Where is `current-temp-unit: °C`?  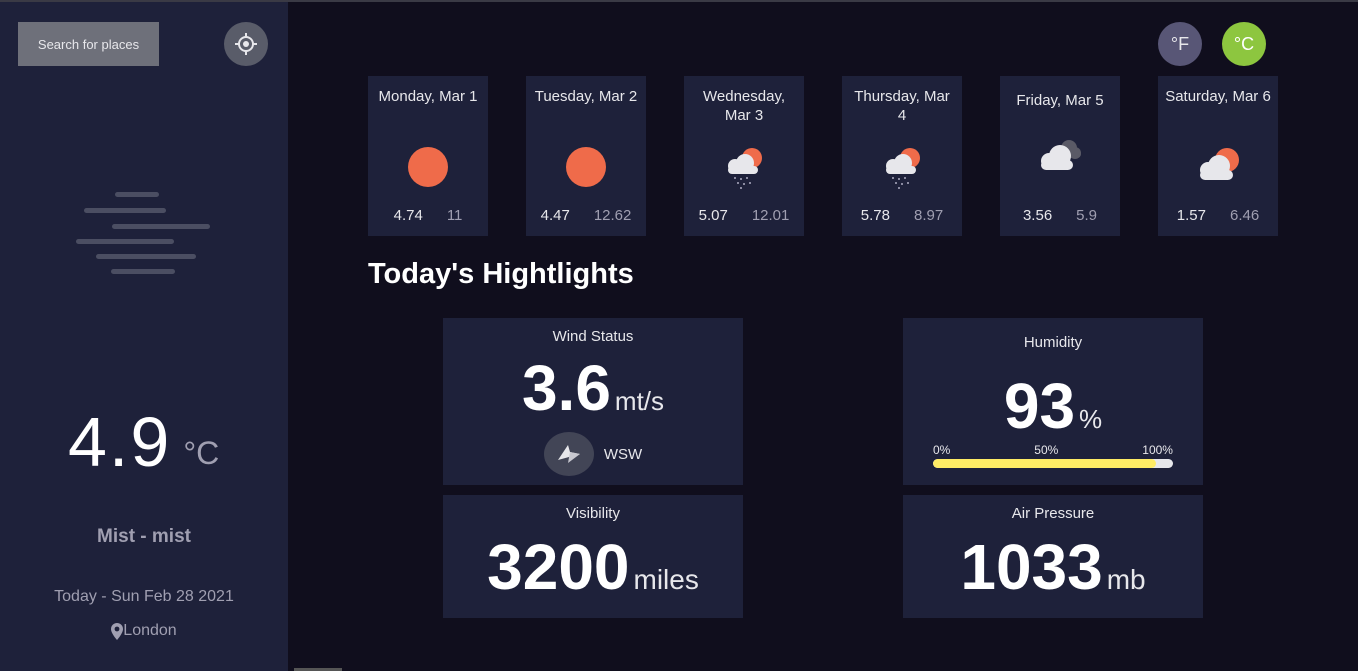
current-temp-unit: °C is located at coordinates (201, 453).